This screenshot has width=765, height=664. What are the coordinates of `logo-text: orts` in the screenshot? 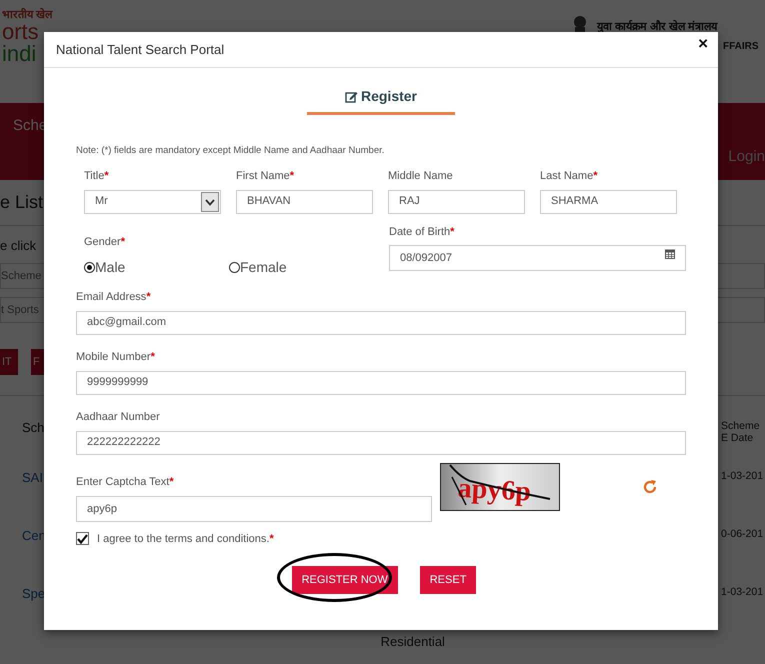 It's located at (20, 32).